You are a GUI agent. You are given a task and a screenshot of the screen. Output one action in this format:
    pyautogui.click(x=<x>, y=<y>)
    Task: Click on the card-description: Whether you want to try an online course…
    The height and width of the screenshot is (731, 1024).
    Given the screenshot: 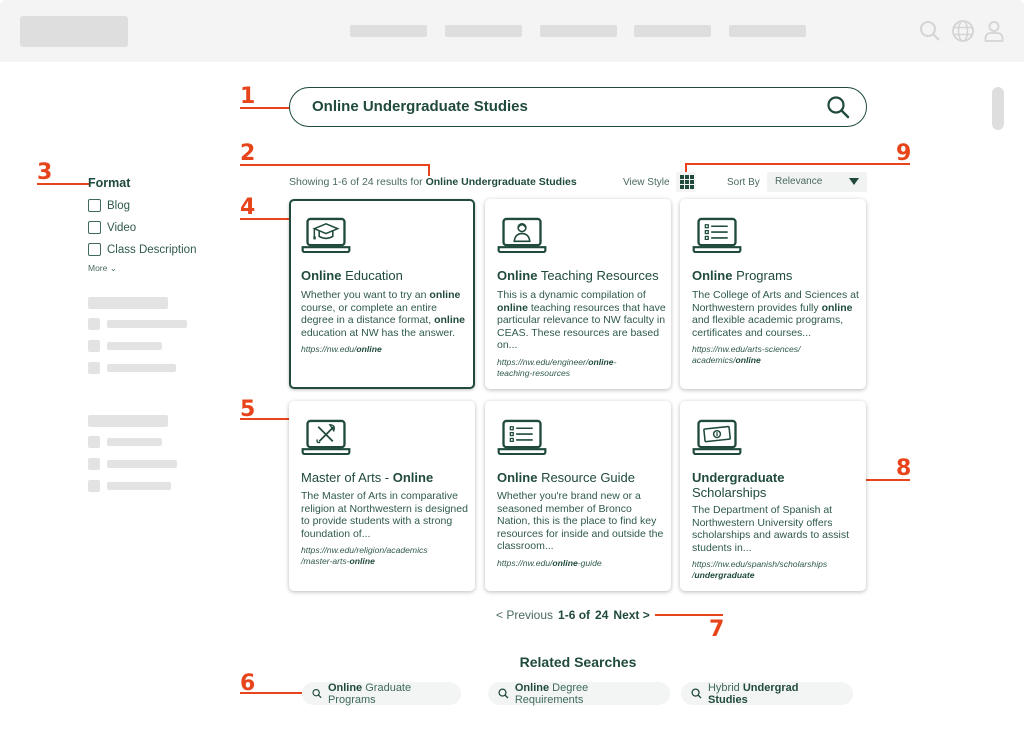 What is the action you would take?
    pyautogui.click(x=383, y=314)
    